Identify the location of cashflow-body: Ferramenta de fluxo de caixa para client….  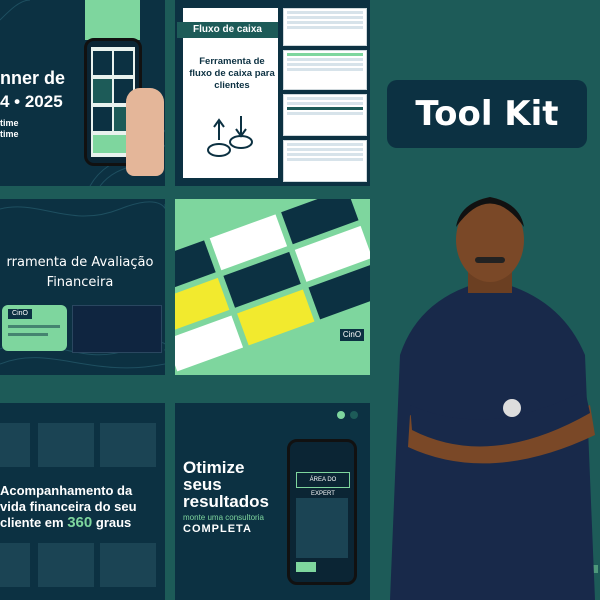
(232, 73).